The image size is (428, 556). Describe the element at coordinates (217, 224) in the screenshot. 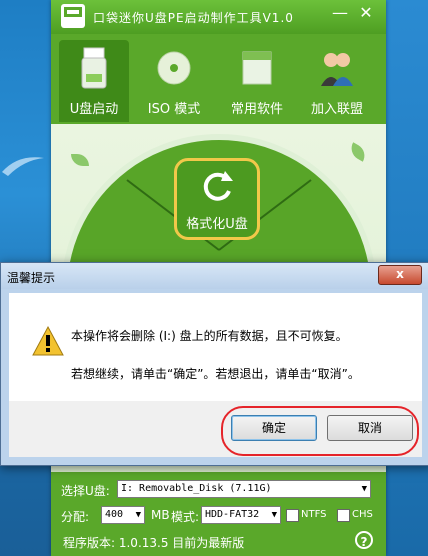

I see `format-usb-label: 格式化U盘` at that location.